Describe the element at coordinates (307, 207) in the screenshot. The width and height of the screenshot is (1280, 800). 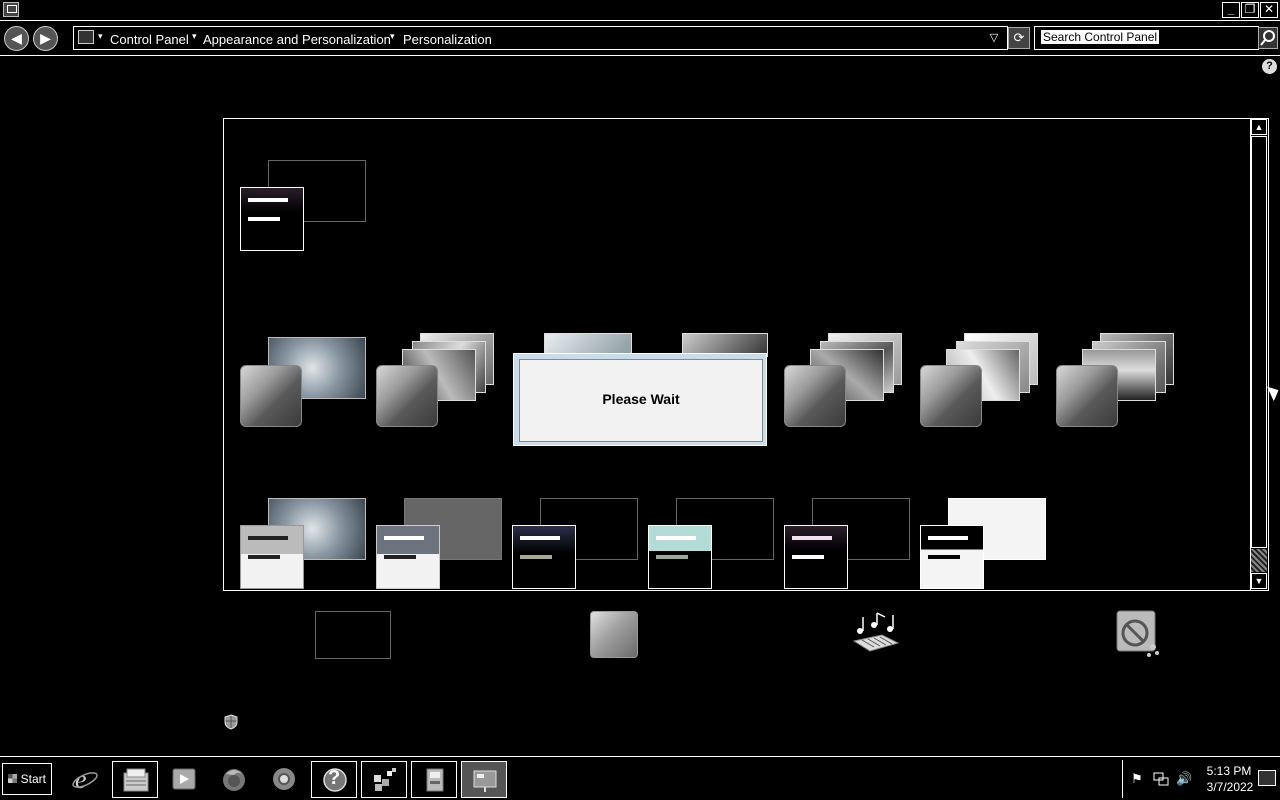
I see `my-theme-unsaved` at that location.